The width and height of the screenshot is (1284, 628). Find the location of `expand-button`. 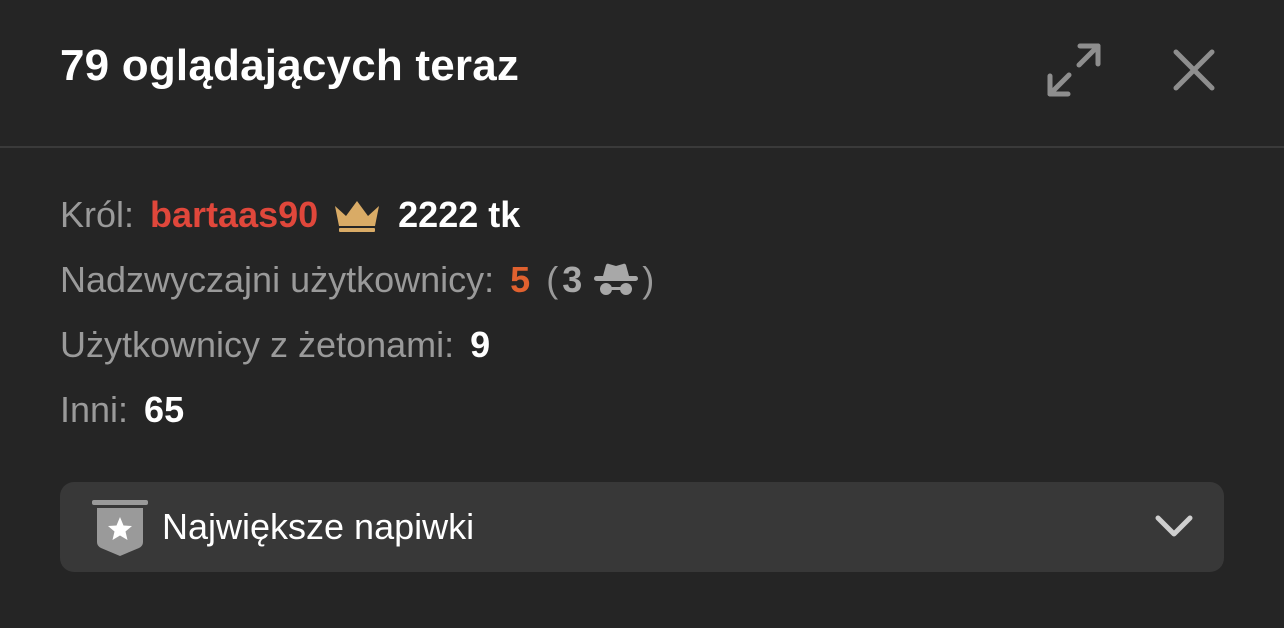

expand-button is located at coordinates (1074, 70).